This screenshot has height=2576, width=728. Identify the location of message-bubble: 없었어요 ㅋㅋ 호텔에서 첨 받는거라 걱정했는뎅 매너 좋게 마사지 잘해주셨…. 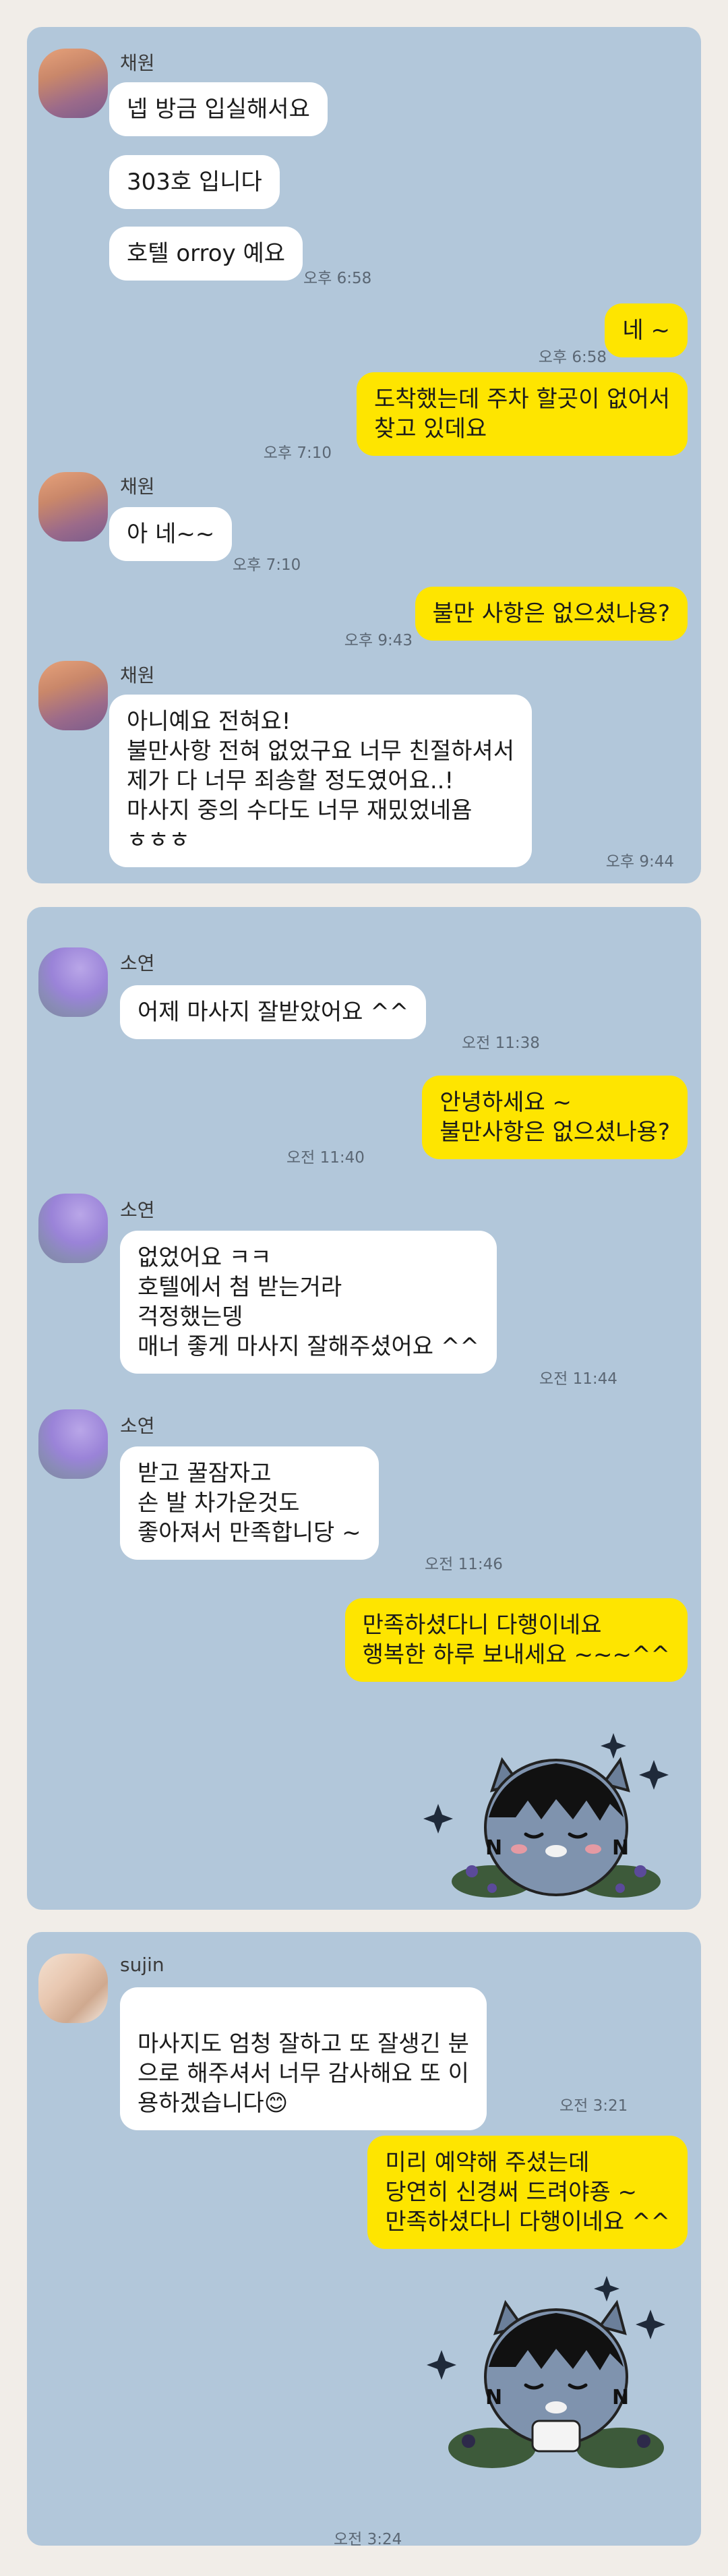
(308, 1302).